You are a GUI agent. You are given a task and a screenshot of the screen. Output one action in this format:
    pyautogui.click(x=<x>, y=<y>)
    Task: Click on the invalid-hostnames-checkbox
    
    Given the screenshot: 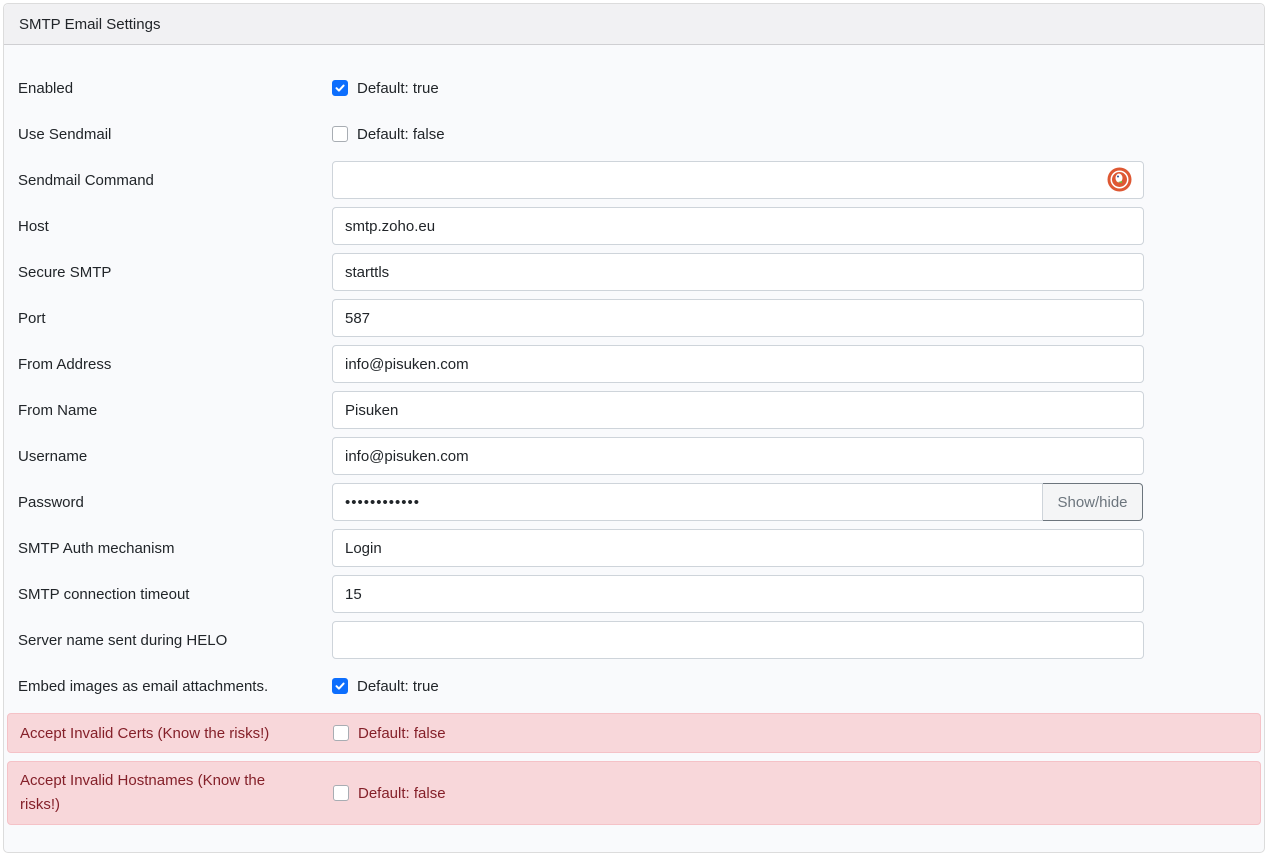 What is the action you would take?
    pyautogui.click(x=341, y=793)
    